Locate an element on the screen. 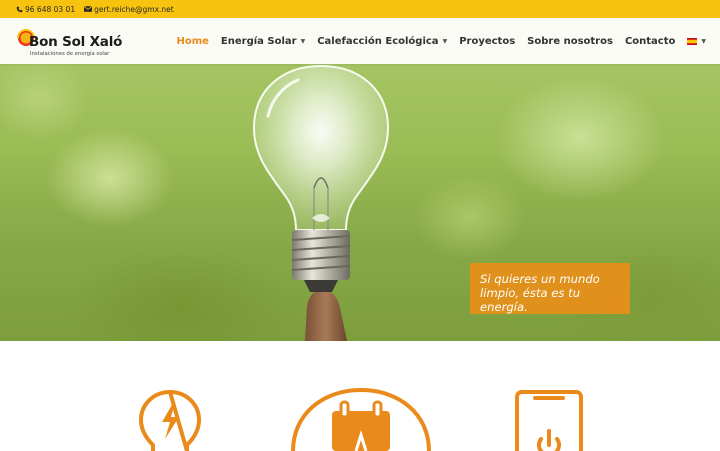  phone-contact: 96 648 03 01 is located at coordinates (45, 9).